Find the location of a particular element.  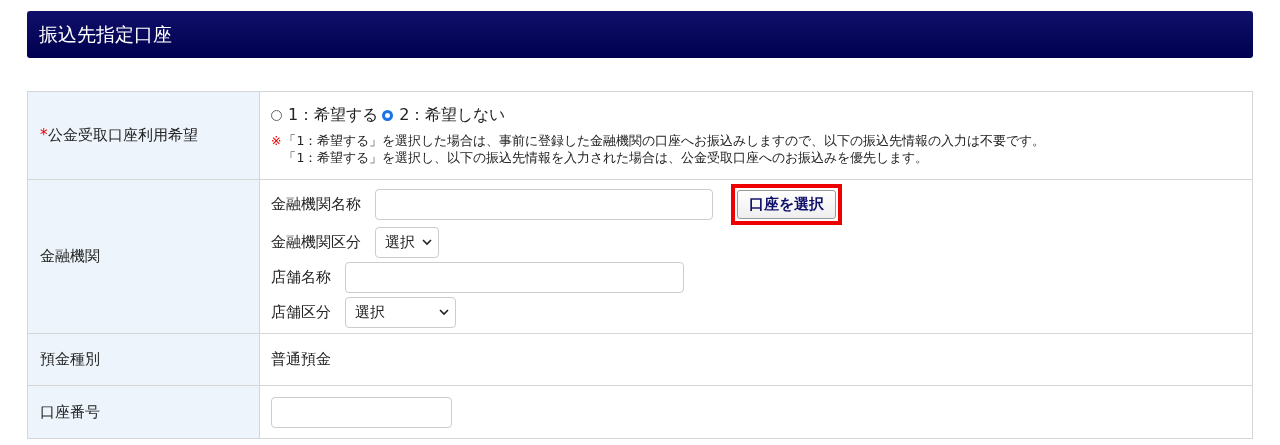

radio-option: 2：希望しない is located at coordinates (444, 115).